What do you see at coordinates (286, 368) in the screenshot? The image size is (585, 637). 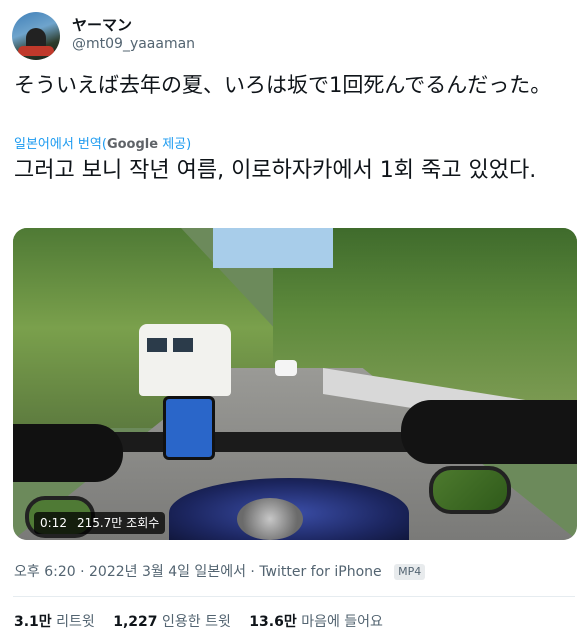 I see `oncoming-car` at bounding box center [286, 368].